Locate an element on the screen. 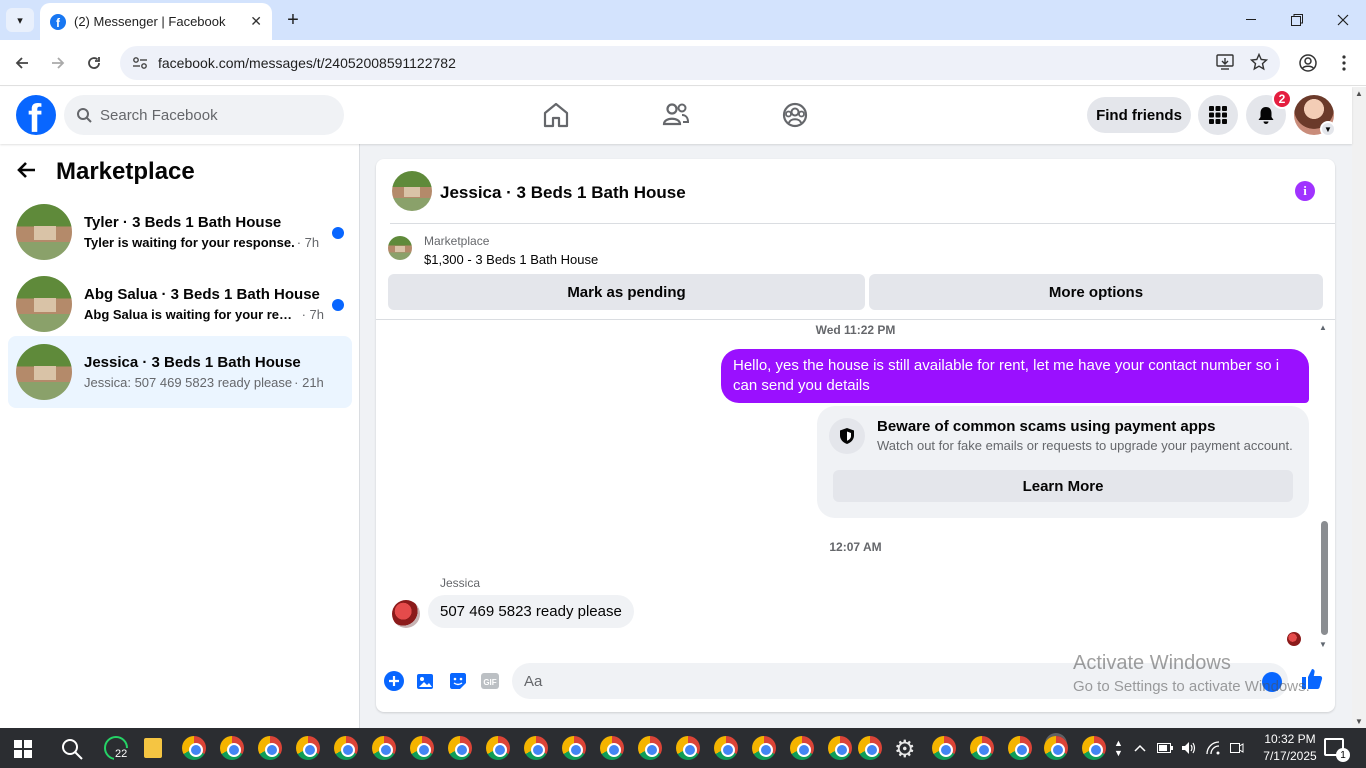 The width and height of the screenshot is (1366, 768). scrollbar-thumb is located at coordinates (1324, 578).